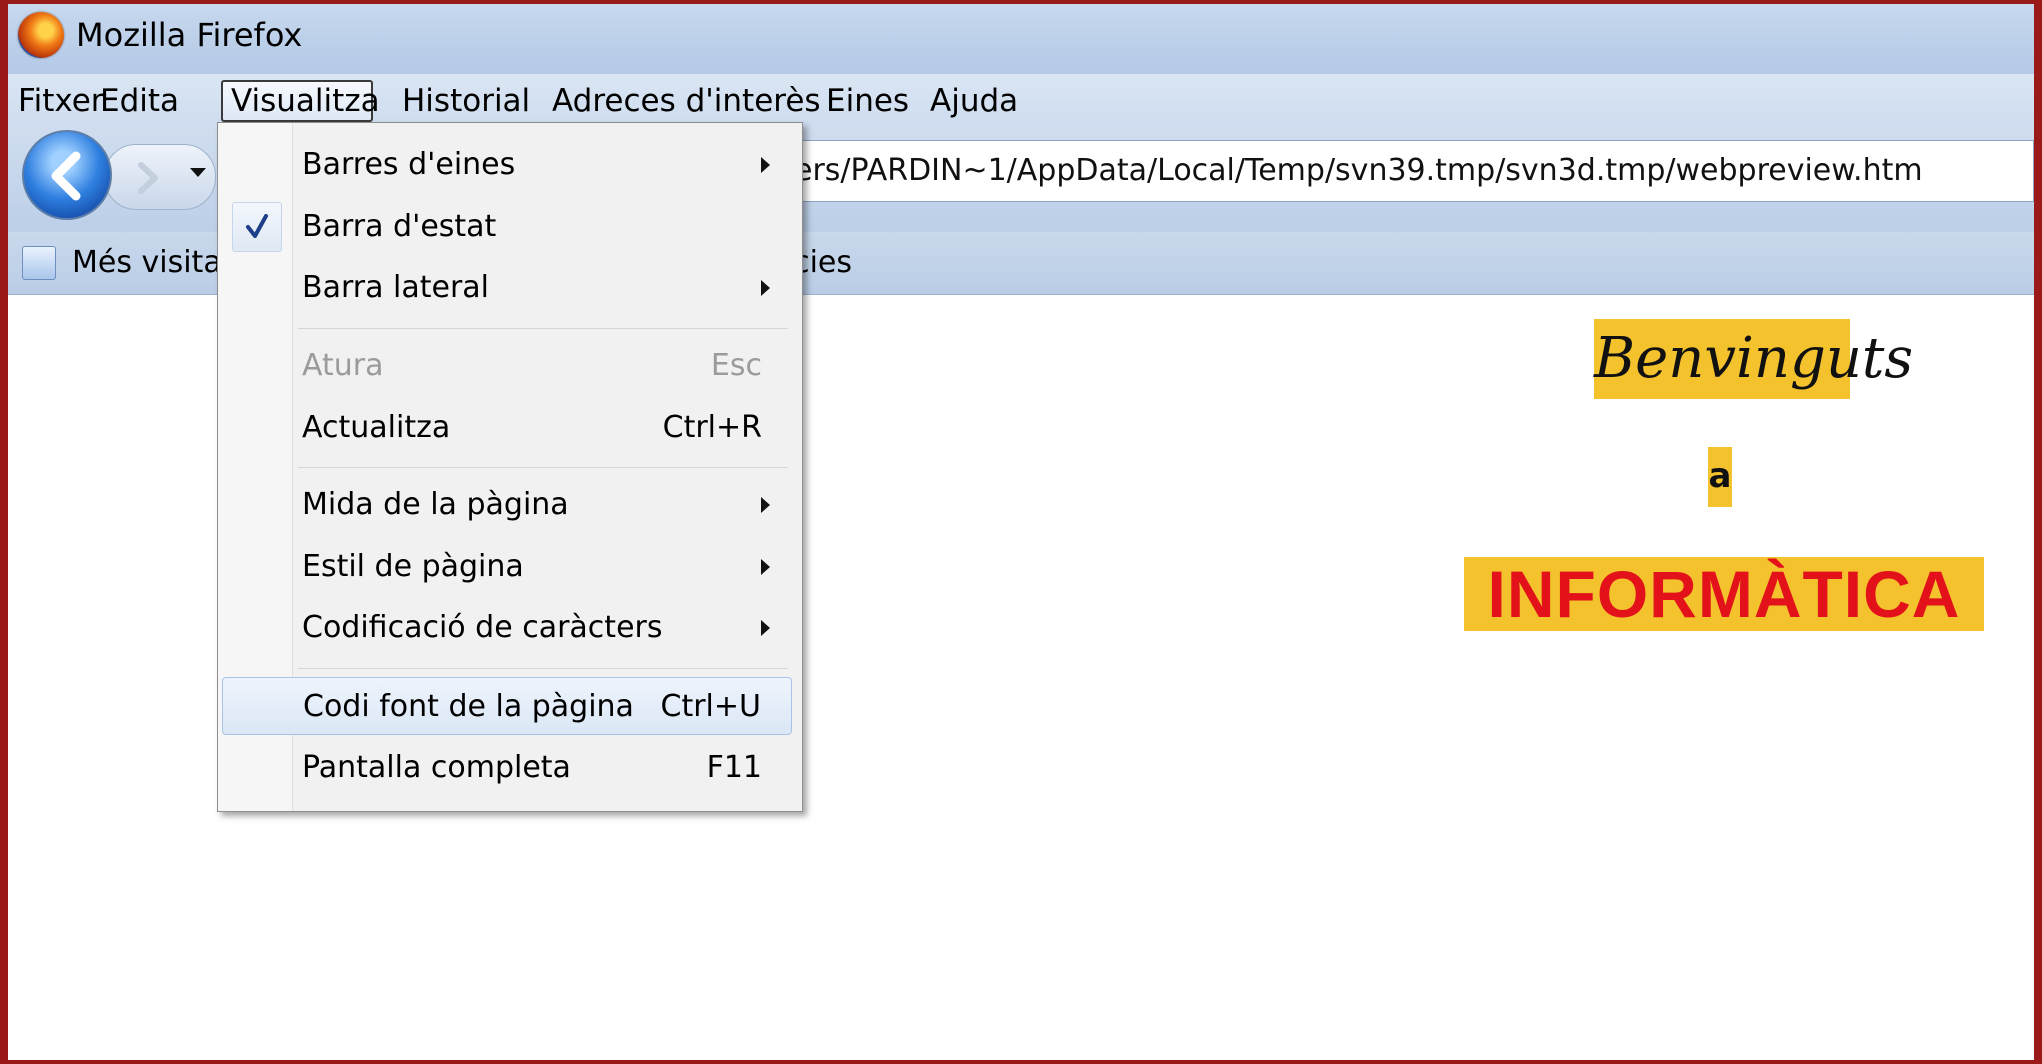 This screenshot has width=2042, height=1064. I want to click on menu-item-label: Actualitza, so click(376, 427).